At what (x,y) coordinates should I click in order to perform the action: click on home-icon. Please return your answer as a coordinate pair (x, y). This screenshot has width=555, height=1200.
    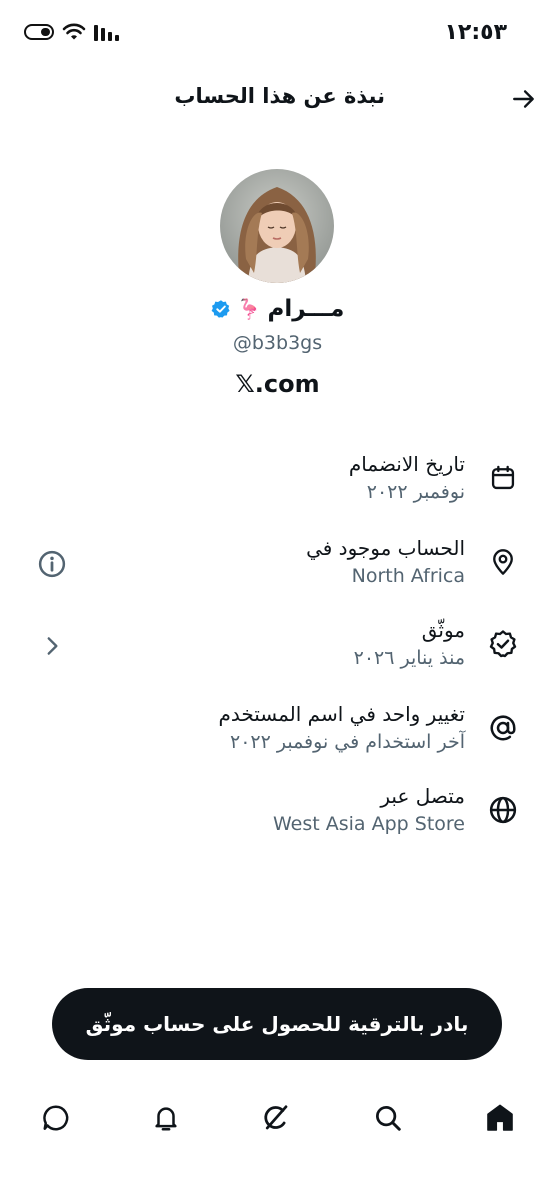
    Looking at the image, I should click on (500, 1117).